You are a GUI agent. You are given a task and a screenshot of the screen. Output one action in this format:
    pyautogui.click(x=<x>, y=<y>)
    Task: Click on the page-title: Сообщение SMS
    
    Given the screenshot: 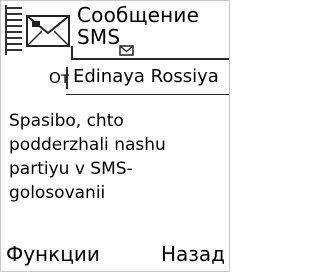 What is the action you would take?
    pyautogui.click(x=138, y=26)
    